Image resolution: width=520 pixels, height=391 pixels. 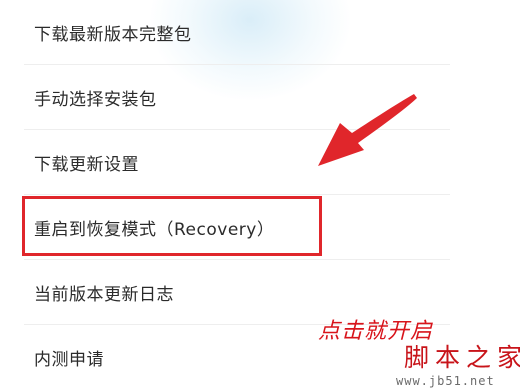 What do you see at coordinates (367, 130) in the screenshot?
I see `arrow-pointer-icon` at bounding box center [367, 130].